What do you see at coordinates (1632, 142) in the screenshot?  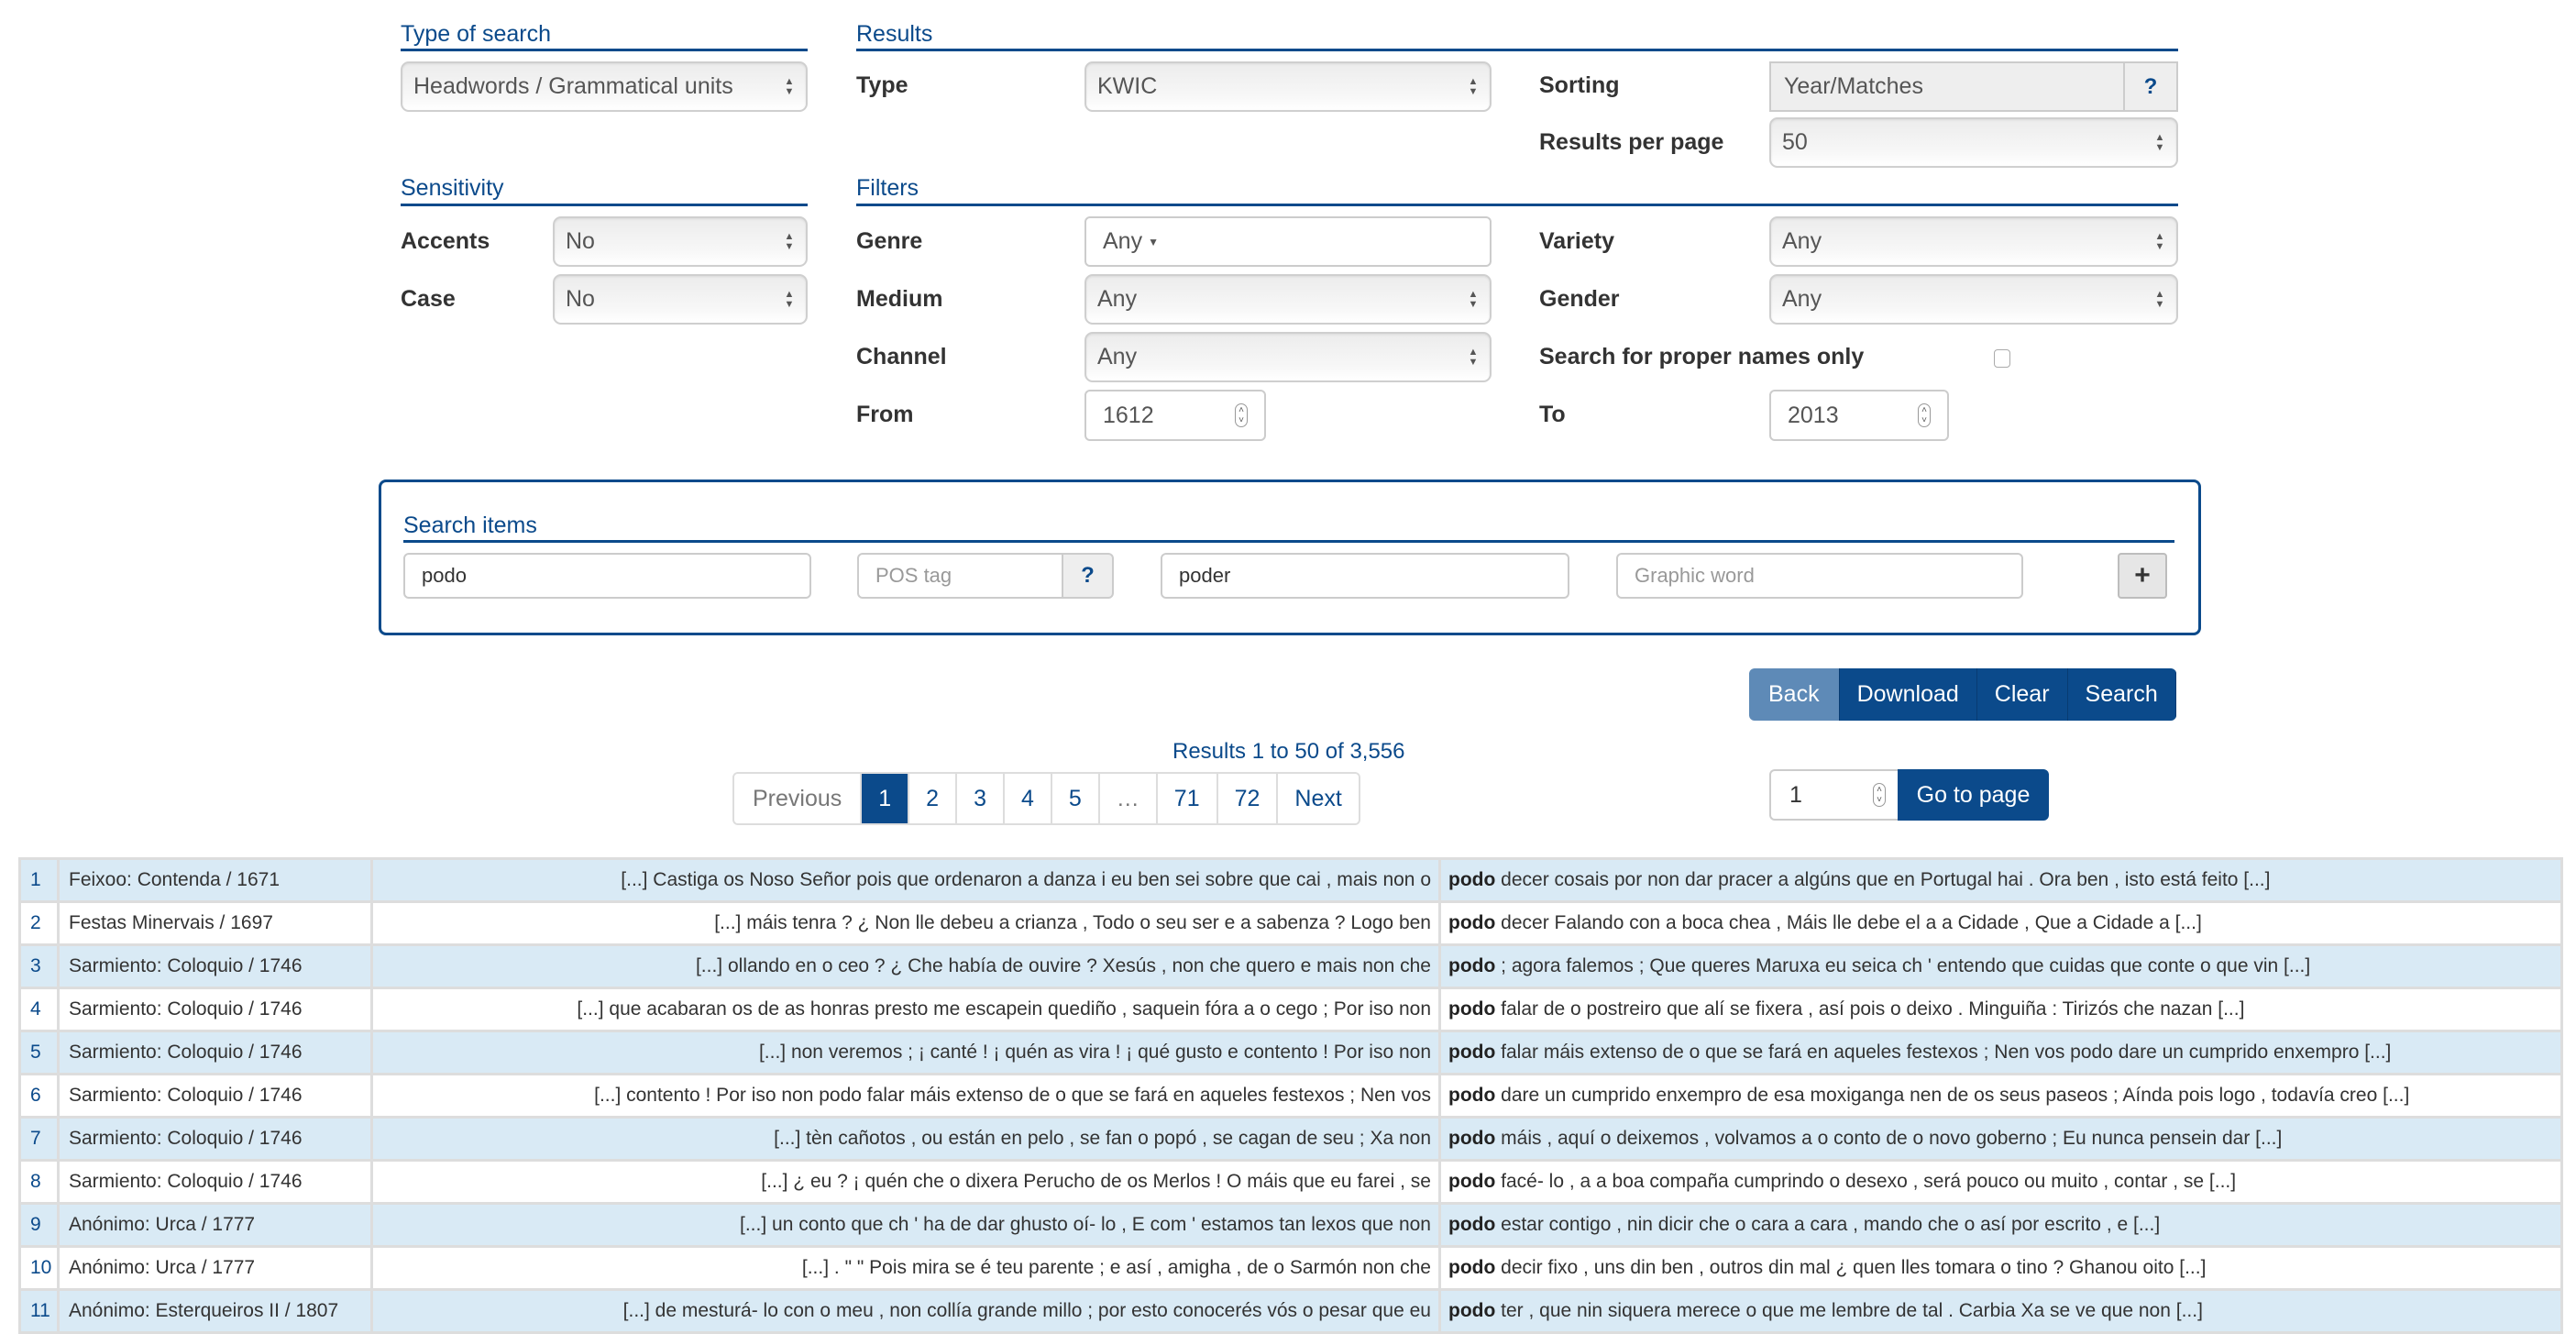 I see `results-per-page-label: Results per page` at bounding box center [1632, 142].